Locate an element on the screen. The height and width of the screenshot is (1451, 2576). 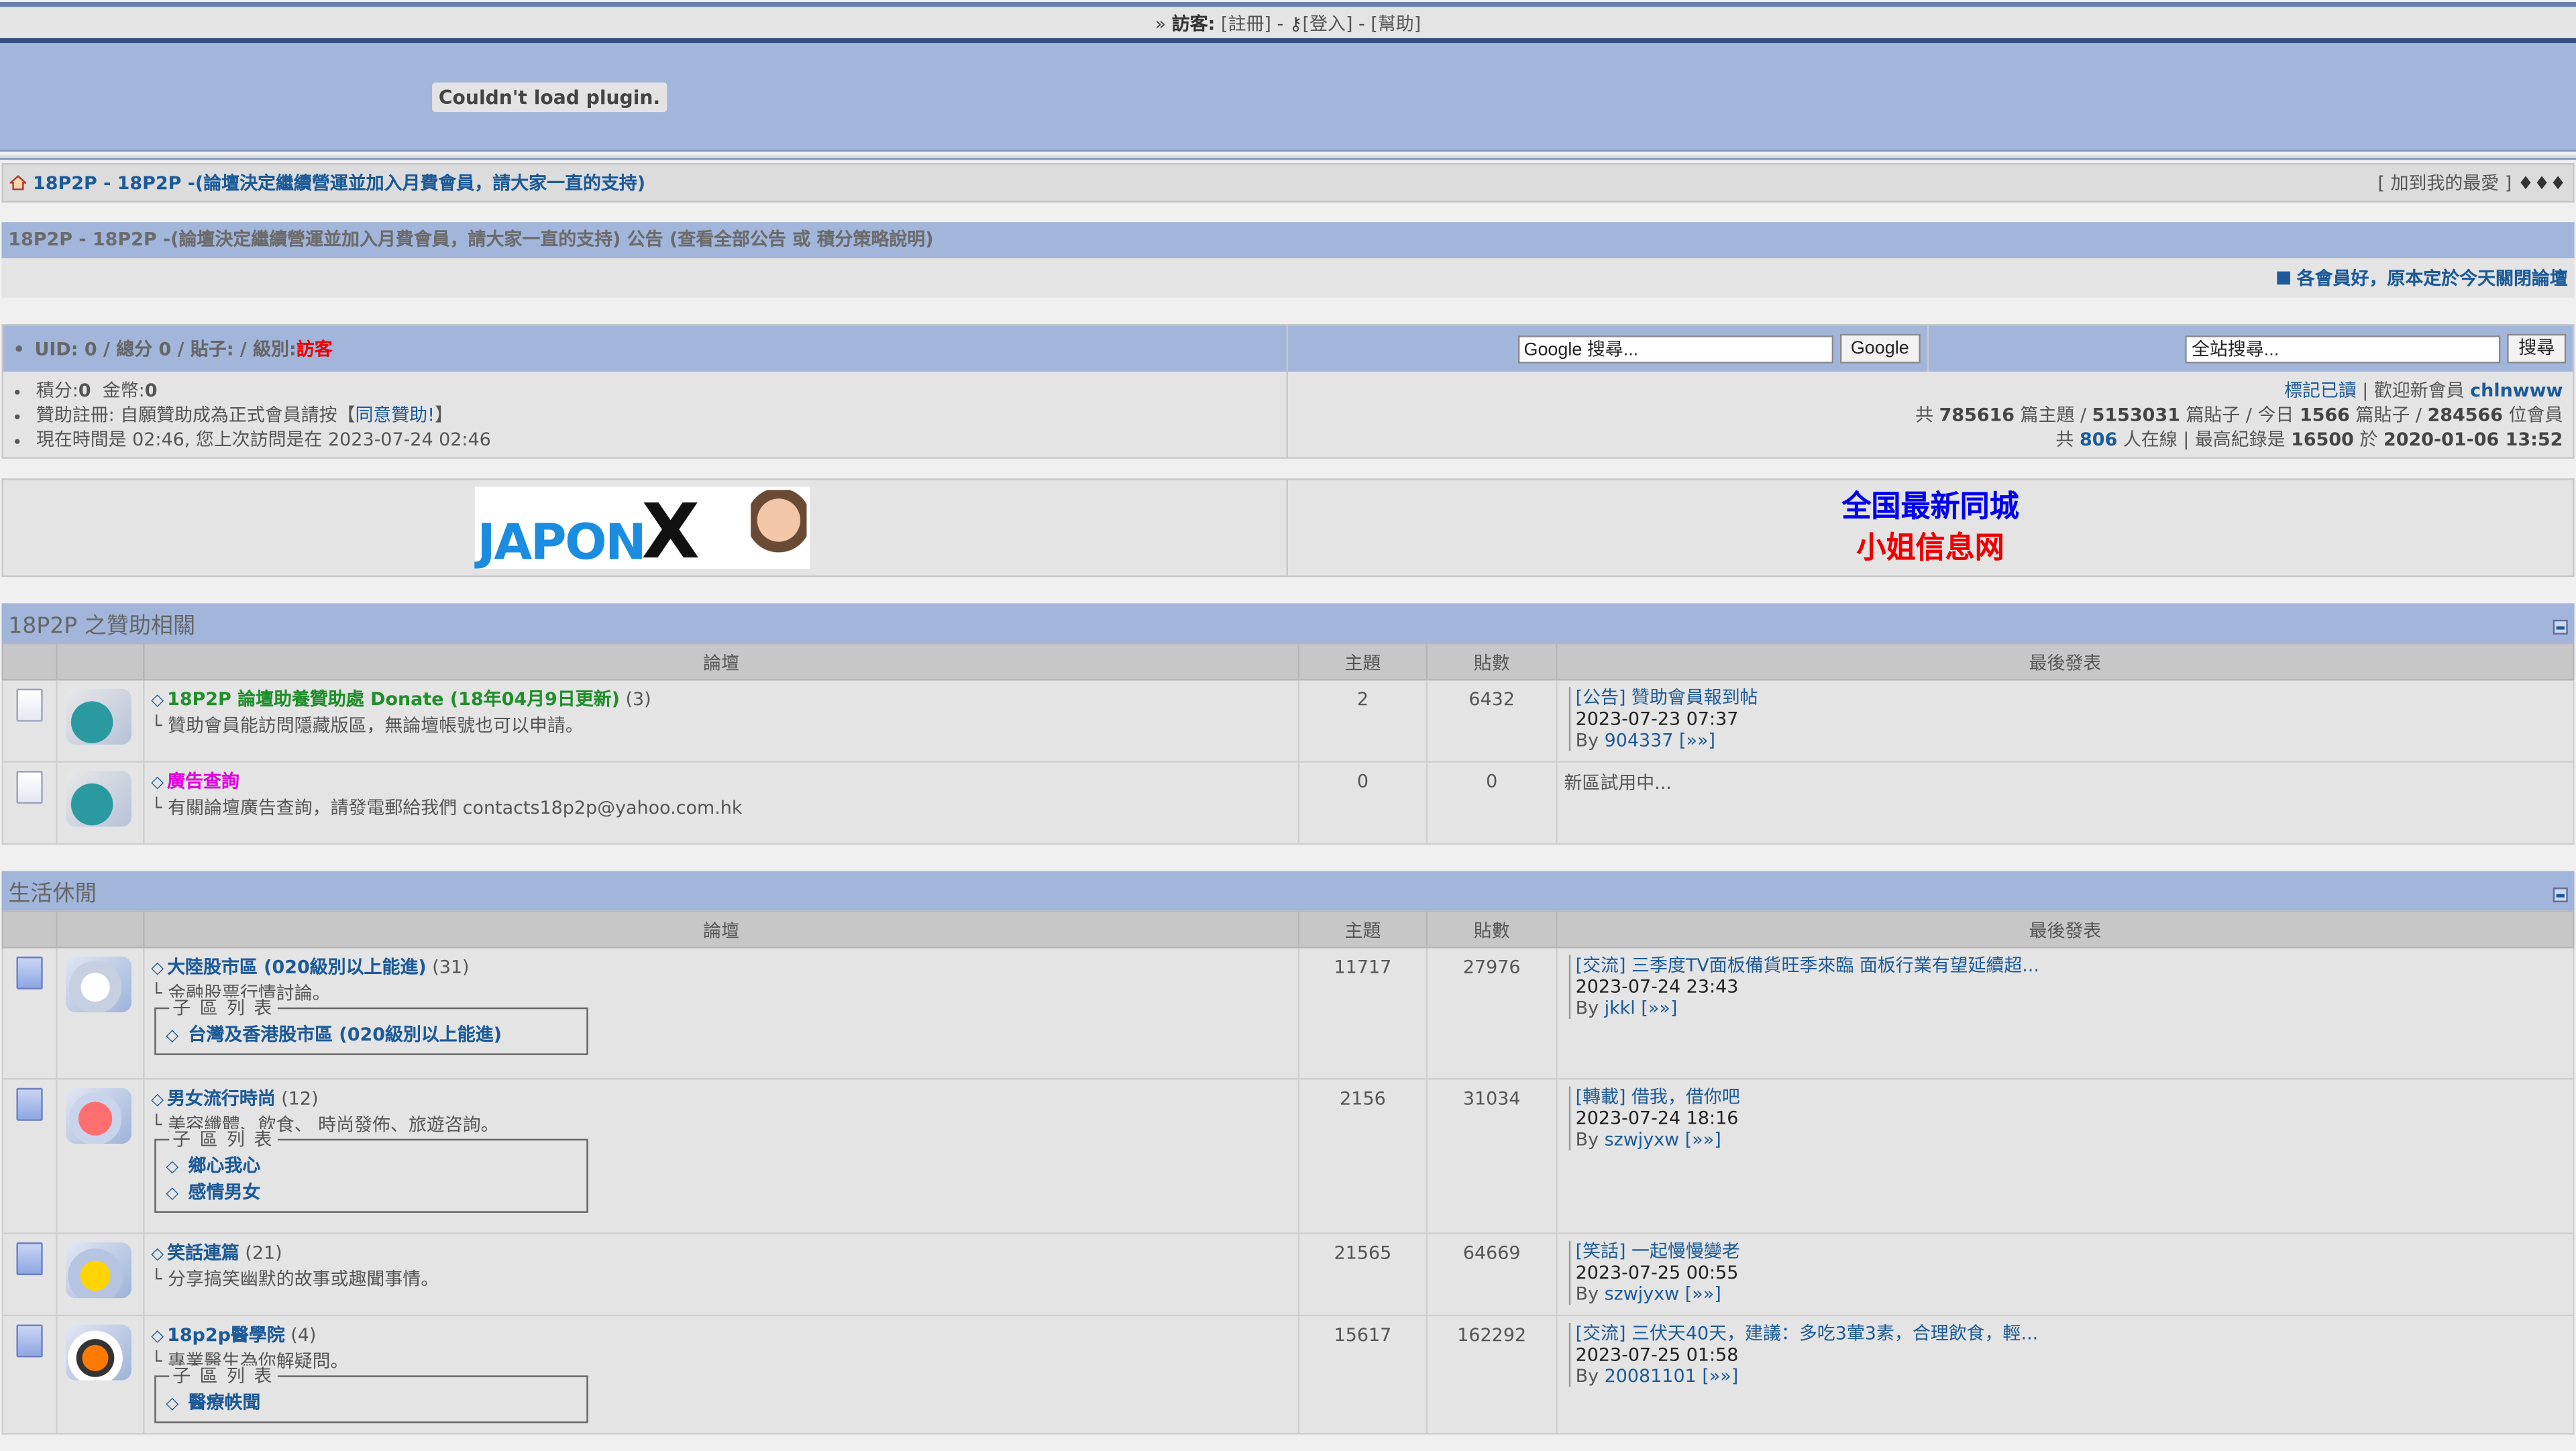
ad-right: 全国最新同城 小姐信息网 is located at coordinates (1930, 528).